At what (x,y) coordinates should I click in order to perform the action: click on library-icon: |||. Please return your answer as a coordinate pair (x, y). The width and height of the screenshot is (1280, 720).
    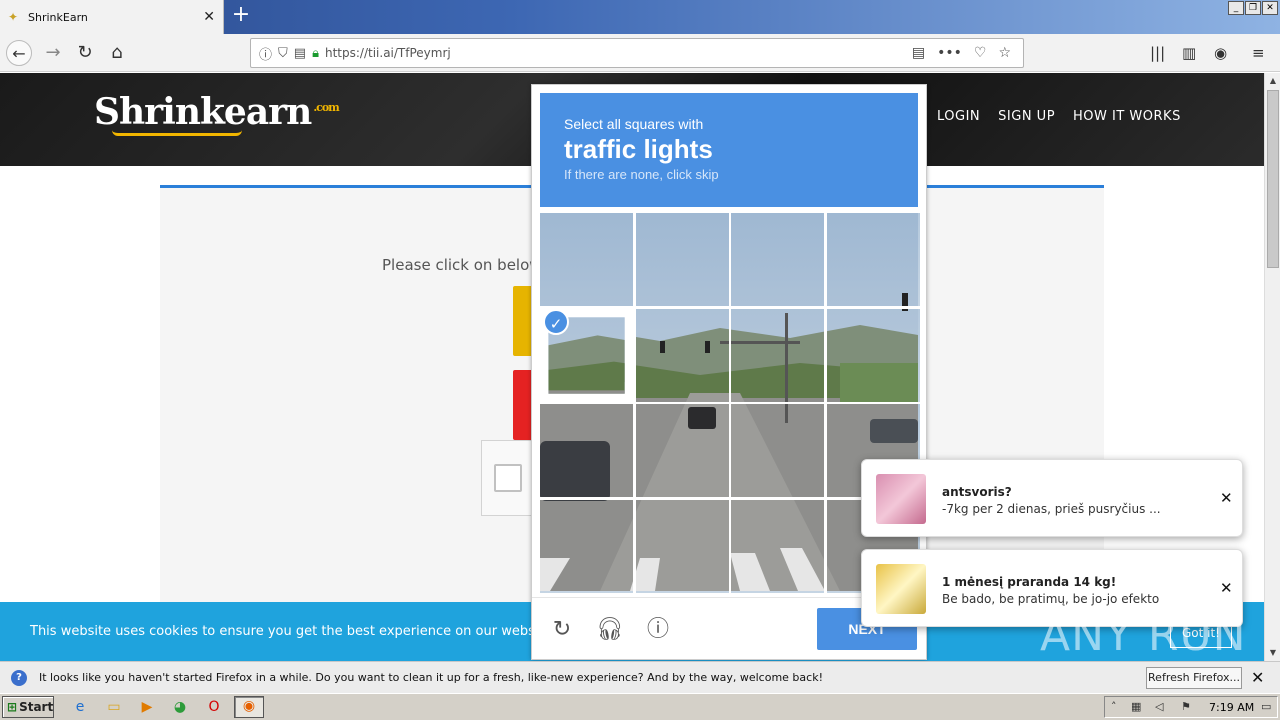
    Looking at the image, I should click on (1157, 53).